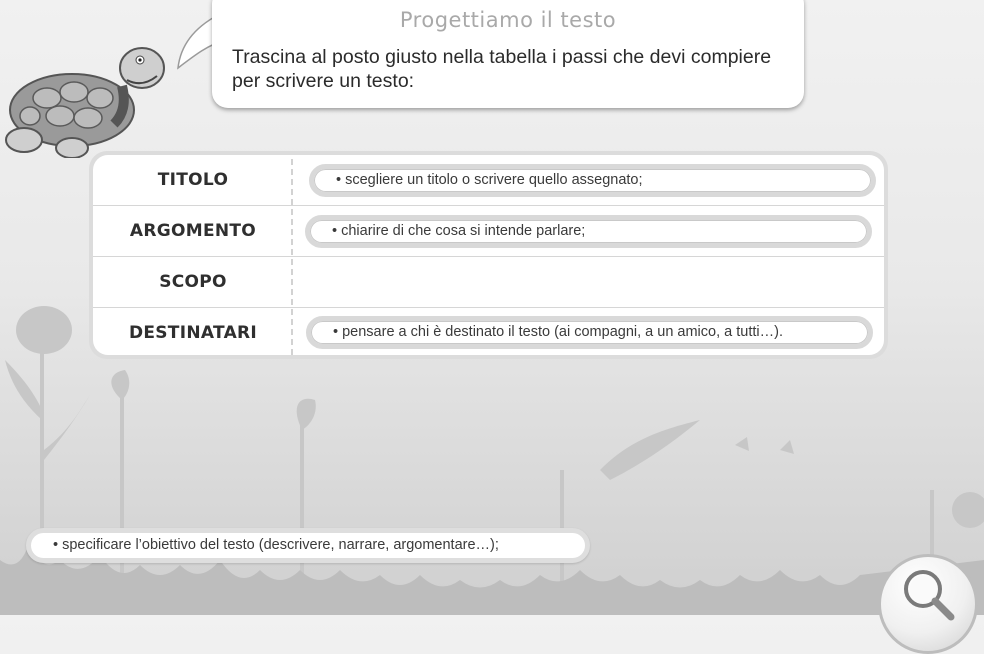  Describe the element at coordinates (508, 20) in the screenshot. I see `page-title: Progettiamo il testo` at that location.